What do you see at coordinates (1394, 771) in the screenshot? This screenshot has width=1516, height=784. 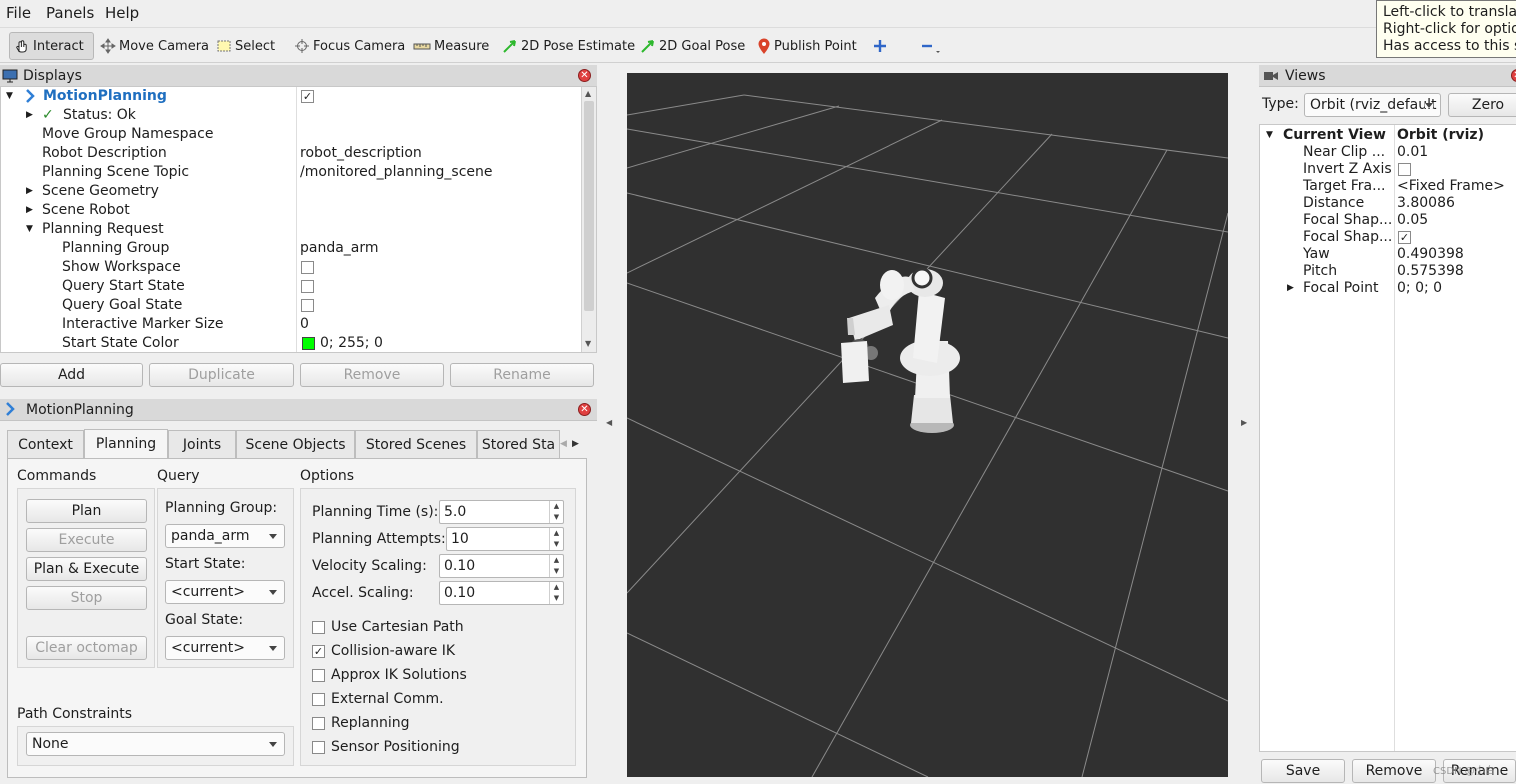 I see `remove-view-button: Remove` at bounding box center [1394, 771].